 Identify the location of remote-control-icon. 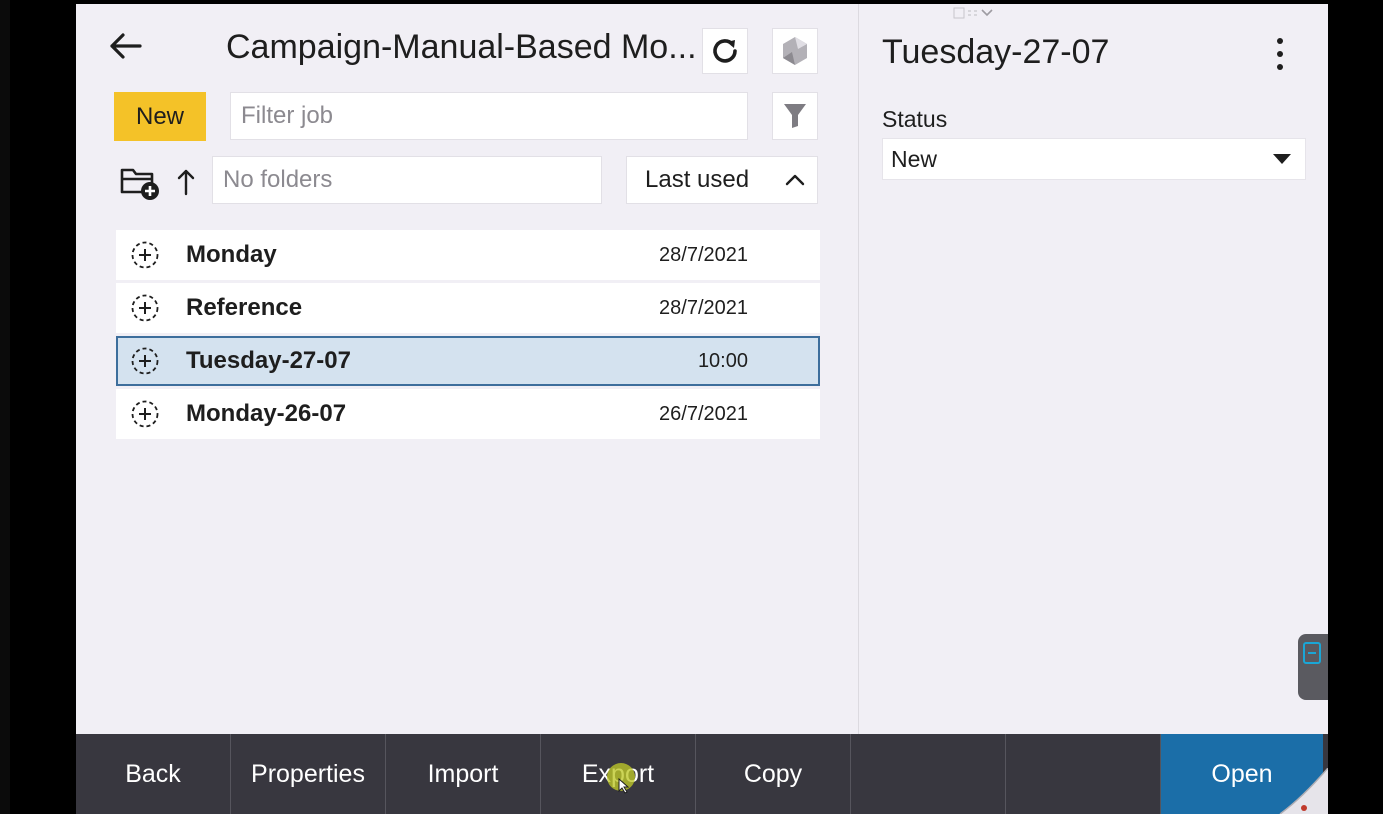
(1312, 653).